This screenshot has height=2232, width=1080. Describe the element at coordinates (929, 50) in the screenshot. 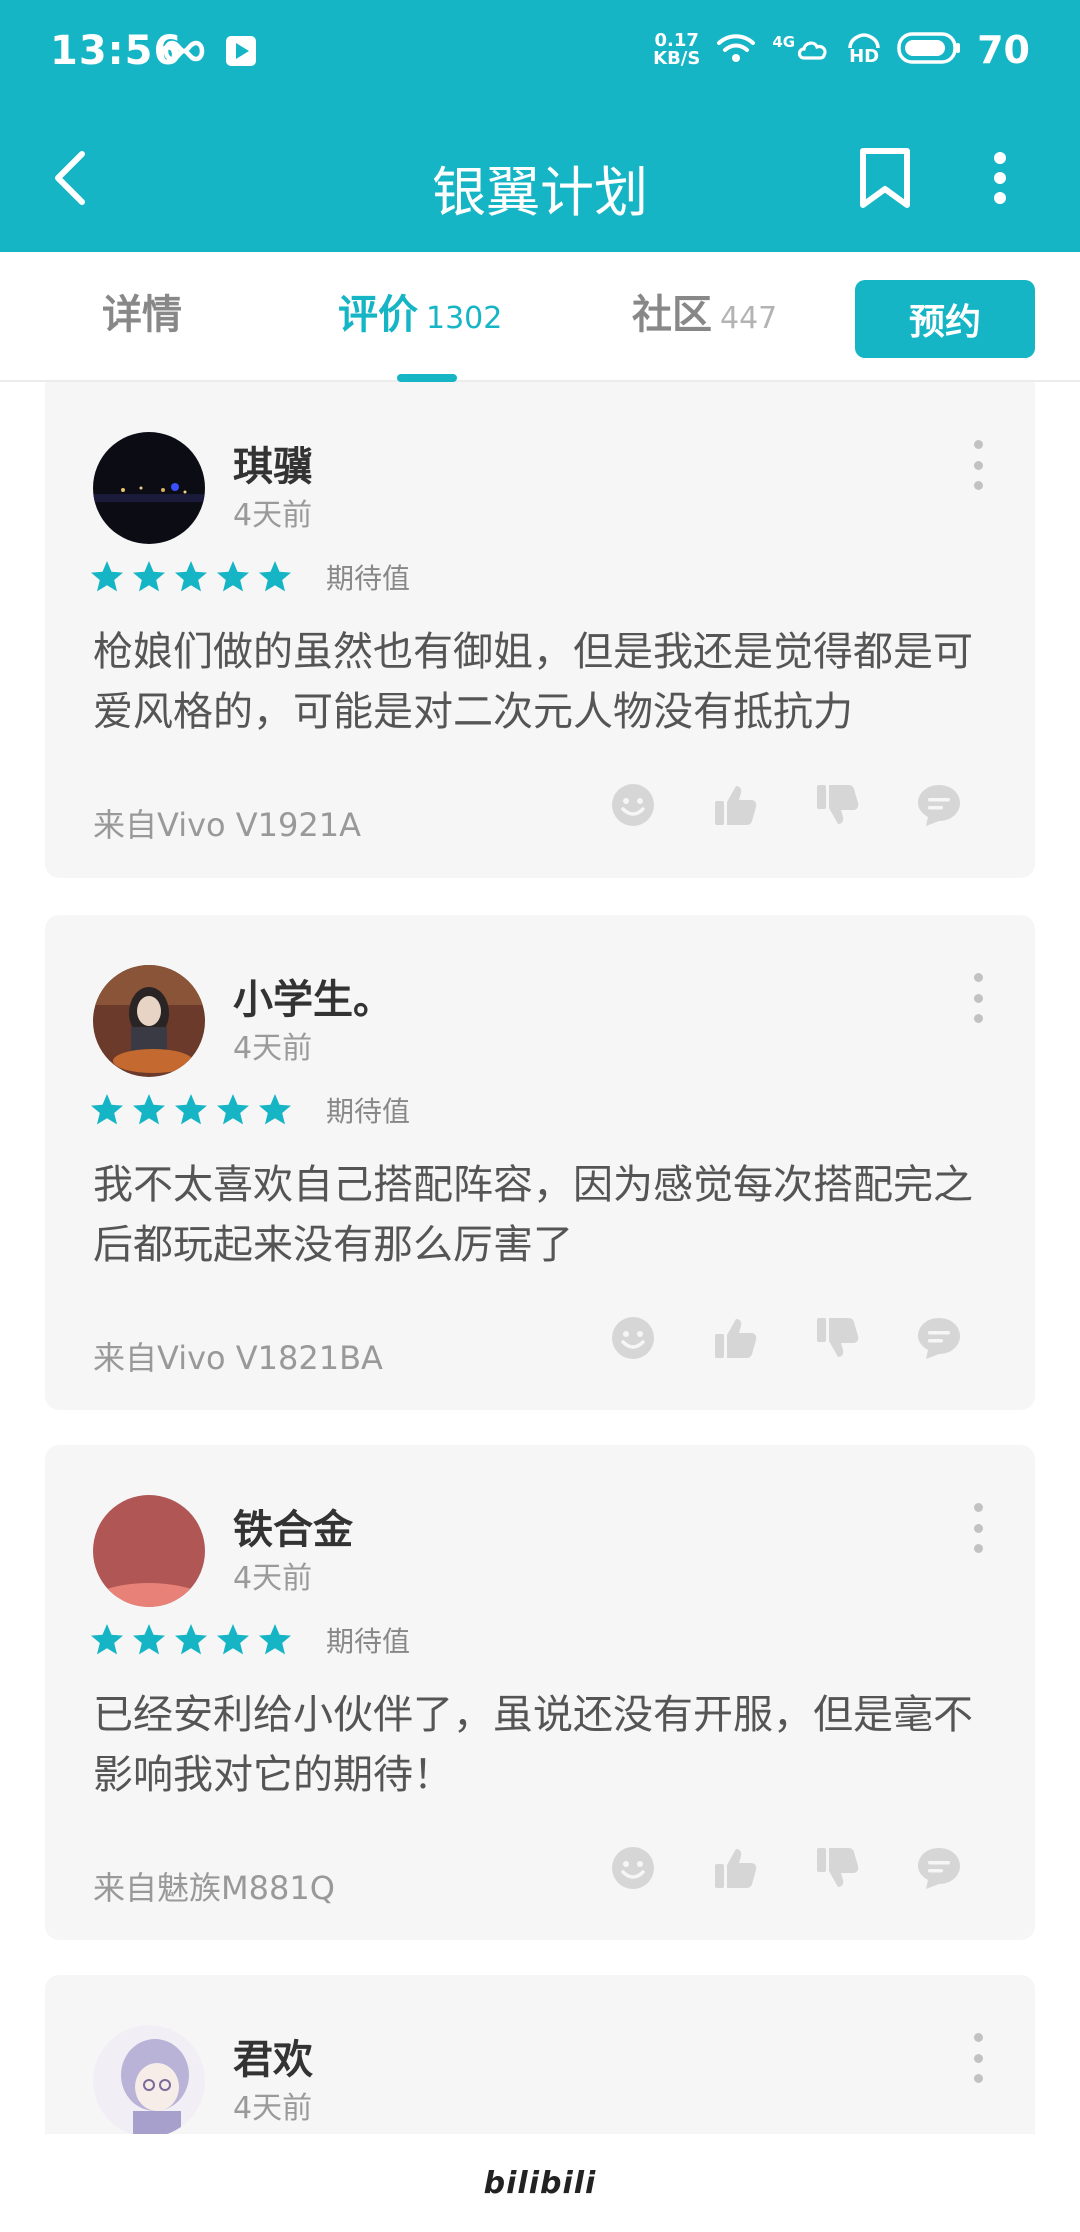

I see `battery-icon` at that location.